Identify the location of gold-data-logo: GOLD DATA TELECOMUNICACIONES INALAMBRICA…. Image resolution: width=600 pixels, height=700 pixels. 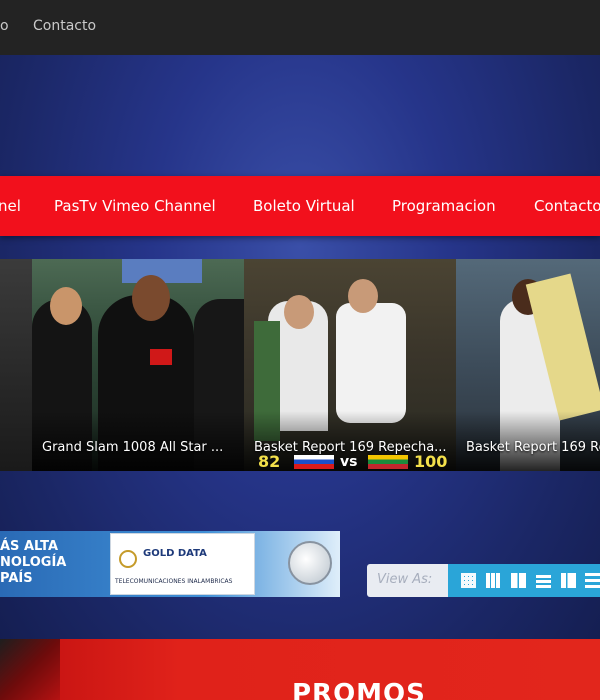
(182, 564).